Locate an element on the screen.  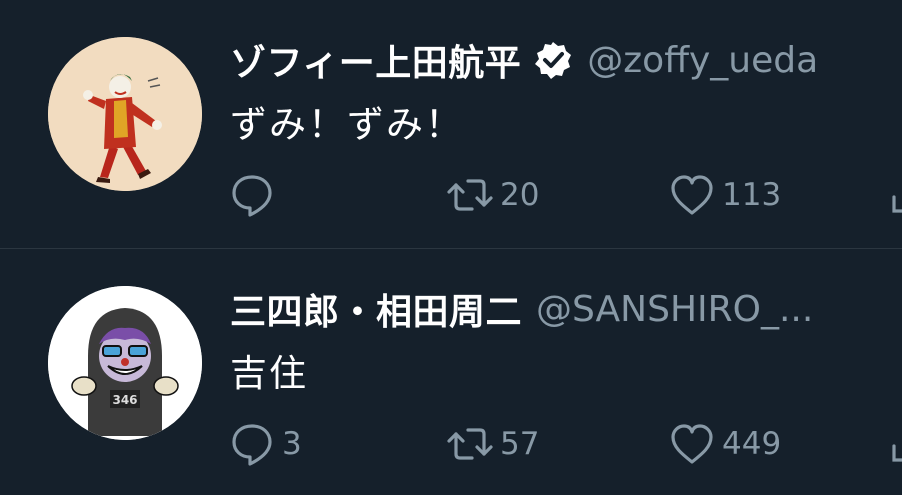
user-handle: @zoffy_ueda is located at coordinates (702, 60).